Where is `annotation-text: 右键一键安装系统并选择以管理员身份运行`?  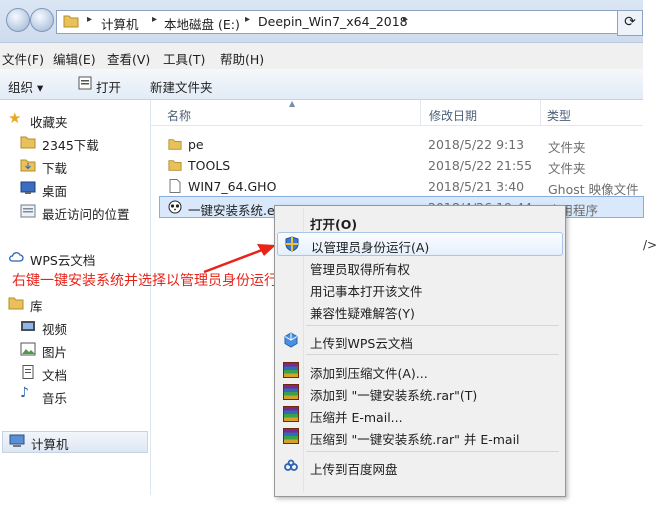
annotation-text: 右键一键安装系统并选择以管理员身份运行 is located at coordinates (145, 281).